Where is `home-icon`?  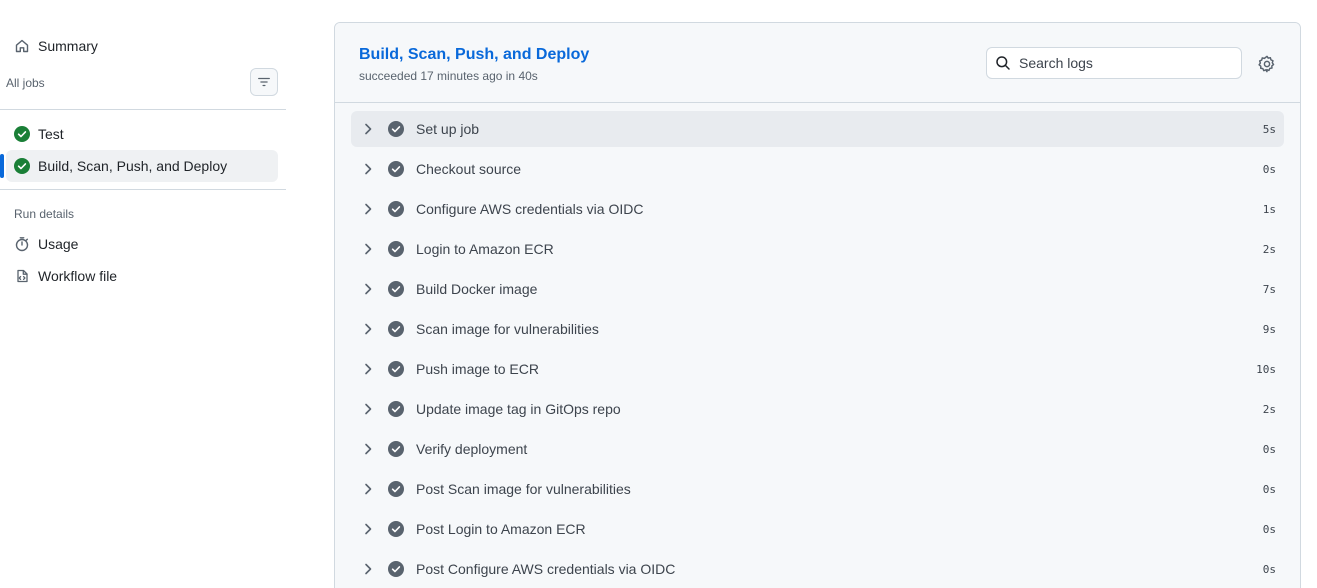
home-icon is located at coordinates (22, 46).